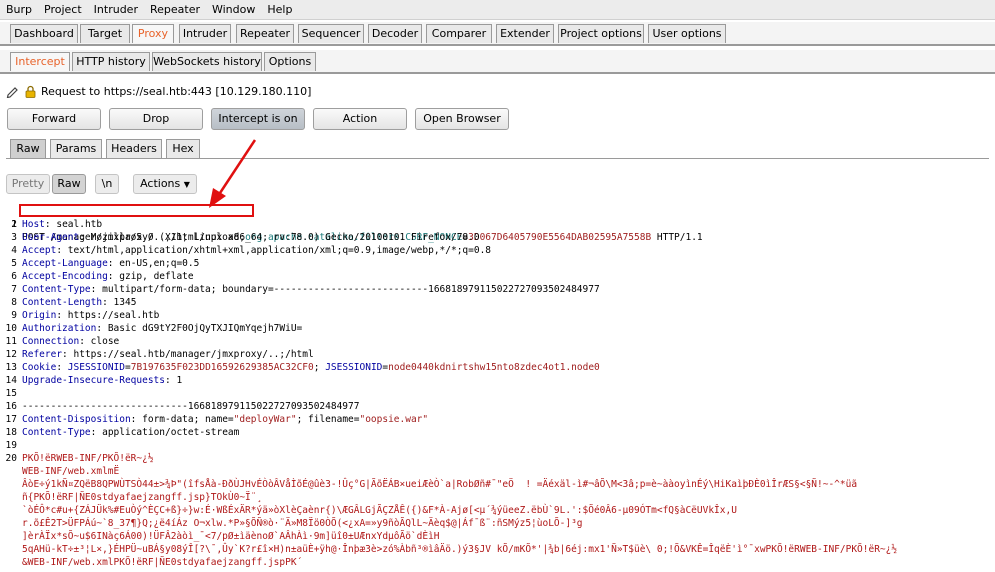  I want to click on header-value: https://seal.htb, so click(111, 315).